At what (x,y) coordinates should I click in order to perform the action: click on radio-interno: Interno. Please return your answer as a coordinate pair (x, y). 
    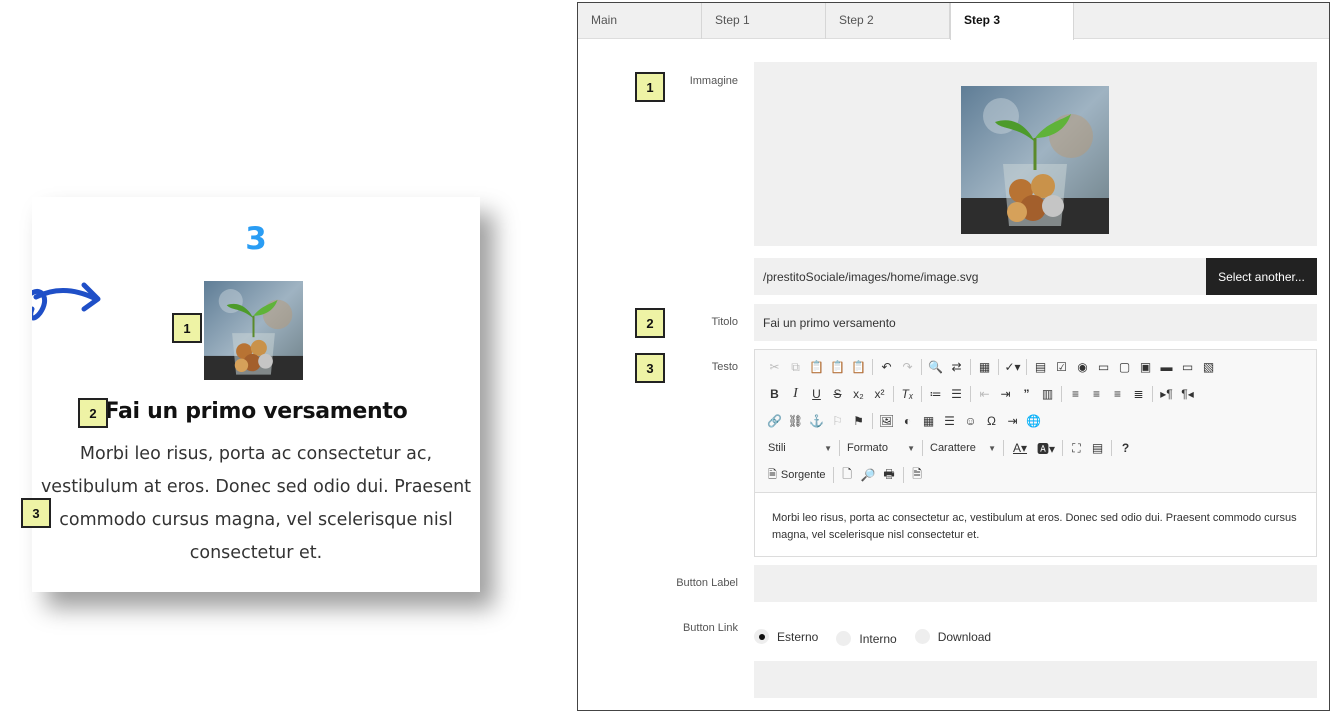
    Looking at the image, I should click on (866, 638).